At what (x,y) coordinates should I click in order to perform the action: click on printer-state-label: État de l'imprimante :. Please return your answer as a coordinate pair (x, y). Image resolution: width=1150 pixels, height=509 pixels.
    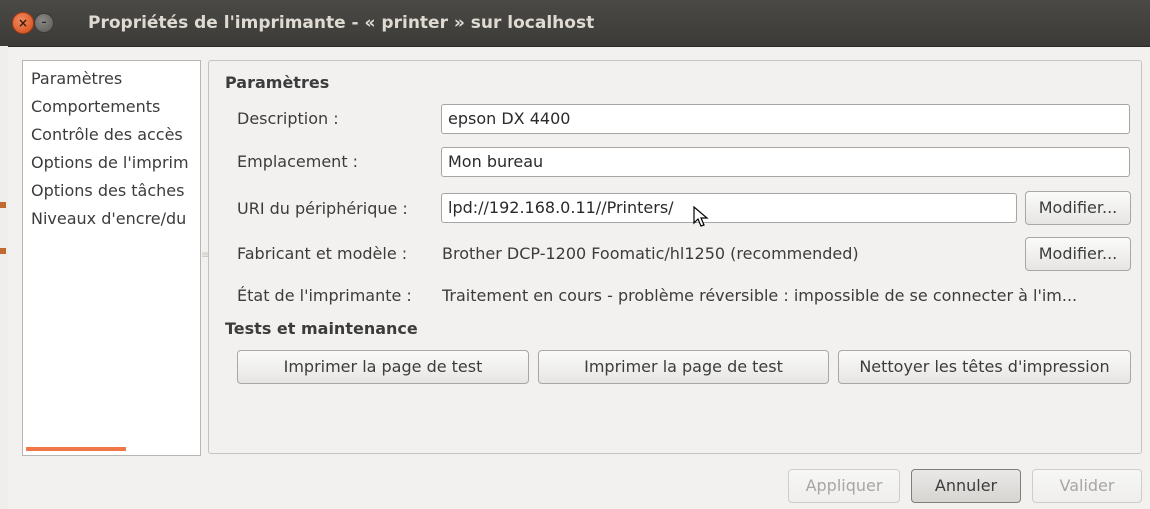
    Looking at the image, I should click on (324, 295).